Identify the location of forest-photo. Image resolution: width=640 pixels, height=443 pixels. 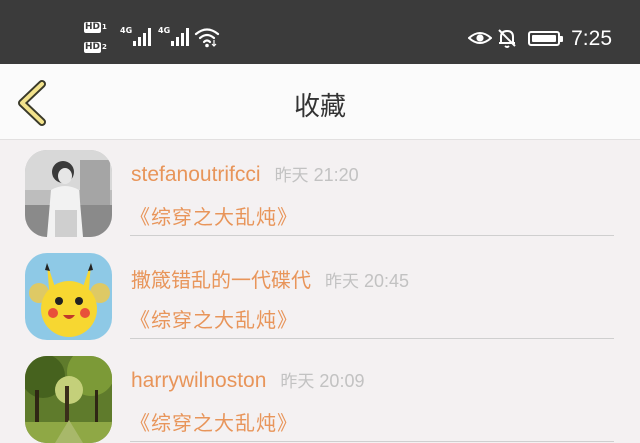
(68, 399).